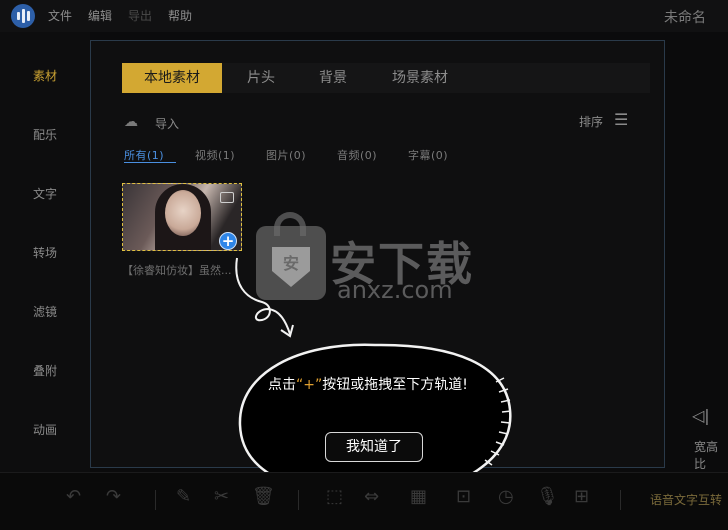 The image size is (728, 530). Describe the element at coordinates (547, 496) in the screenshot. I see `microphone-icon: 🎙` at that location.